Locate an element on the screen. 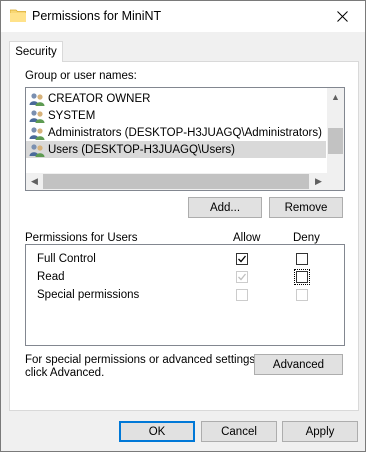 This screenshot has width=366, height=452. tab-security: Security is located at coordinates (36, 51).